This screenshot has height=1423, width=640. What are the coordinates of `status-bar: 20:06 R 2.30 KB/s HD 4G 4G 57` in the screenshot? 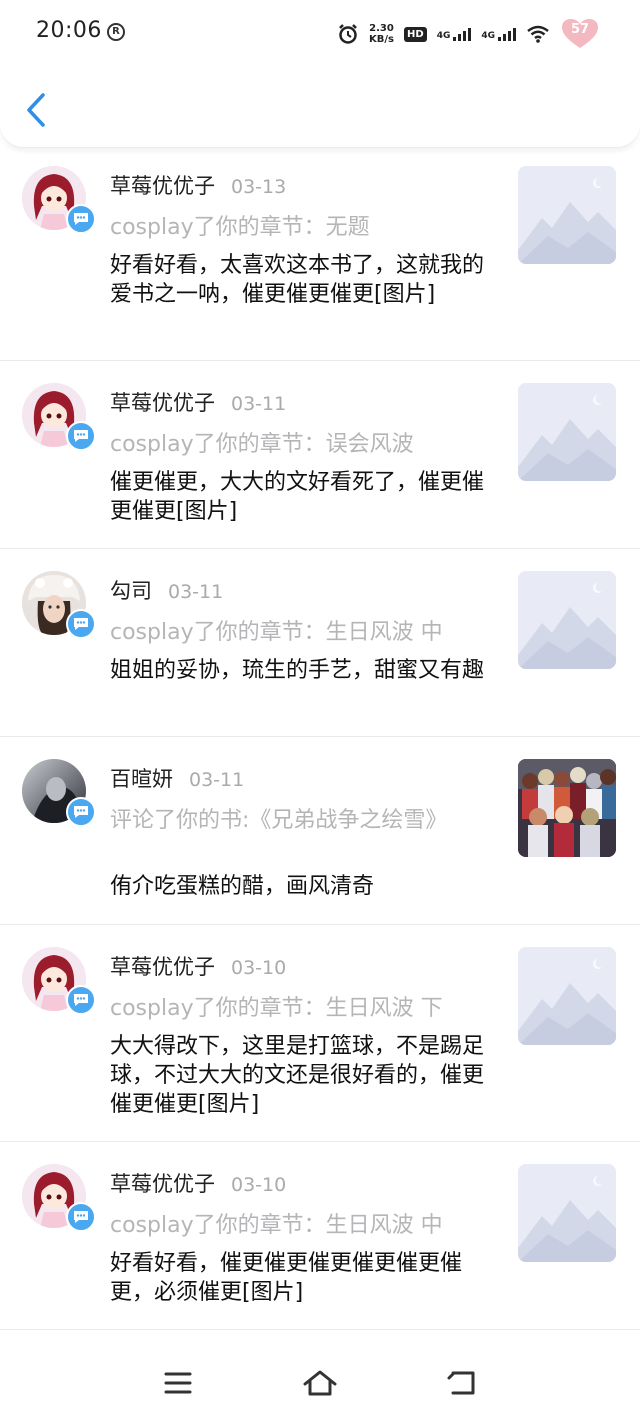 It's located at (320, 34).